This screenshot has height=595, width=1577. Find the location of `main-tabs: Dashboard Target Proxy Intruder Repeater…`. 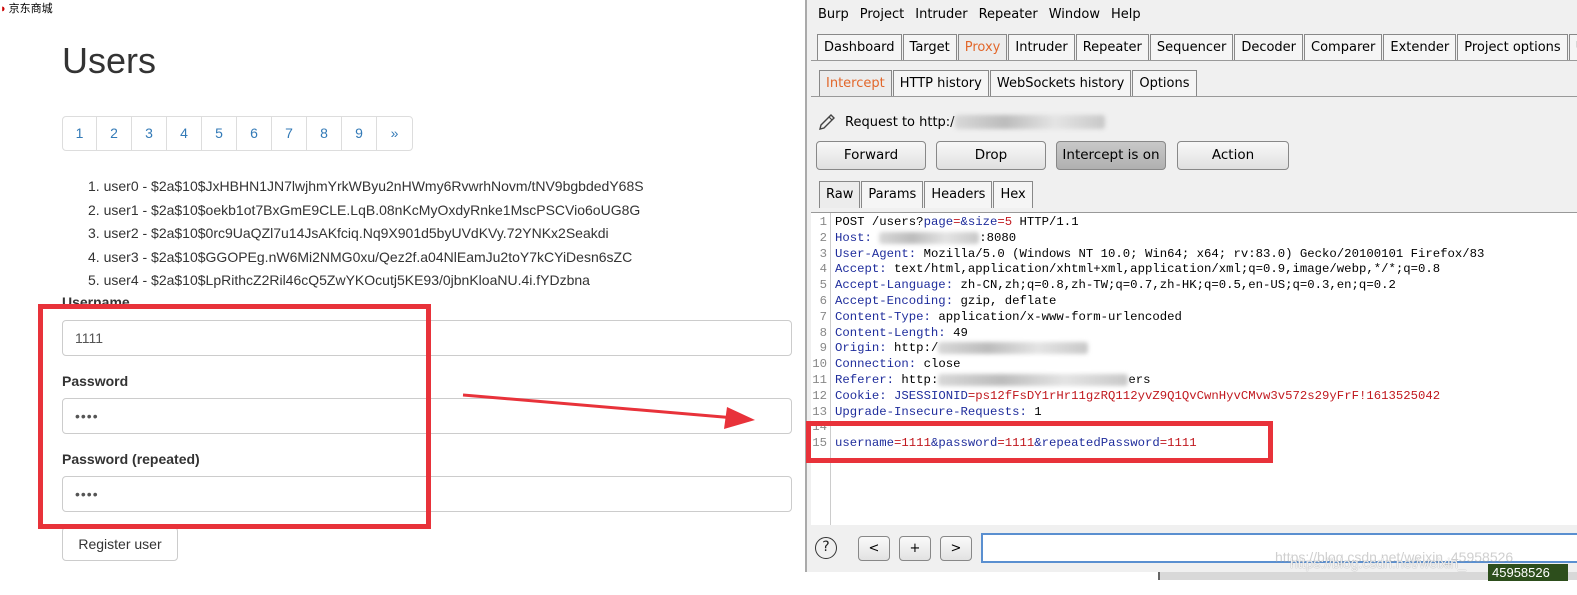

main-tabs: Dashboard Target Proxy Intruder Repeater… is located at coordinates (1197, 47).